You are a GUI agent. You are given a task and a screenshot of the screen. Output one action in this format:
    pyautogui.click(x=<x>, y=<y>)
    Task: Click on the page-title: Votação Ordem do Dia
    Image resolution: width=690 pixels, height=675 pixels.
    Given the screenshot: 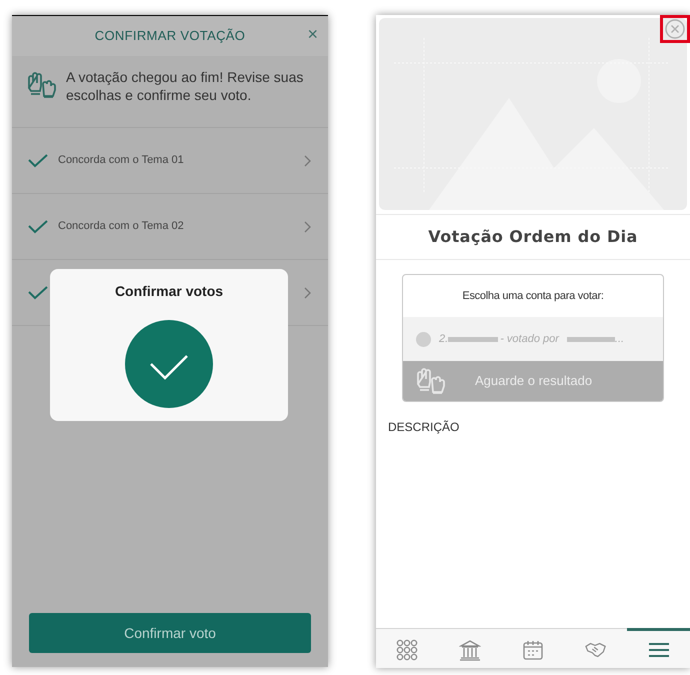 What is the action you would take?
    pyautogui.click(x=533, y=237)
    